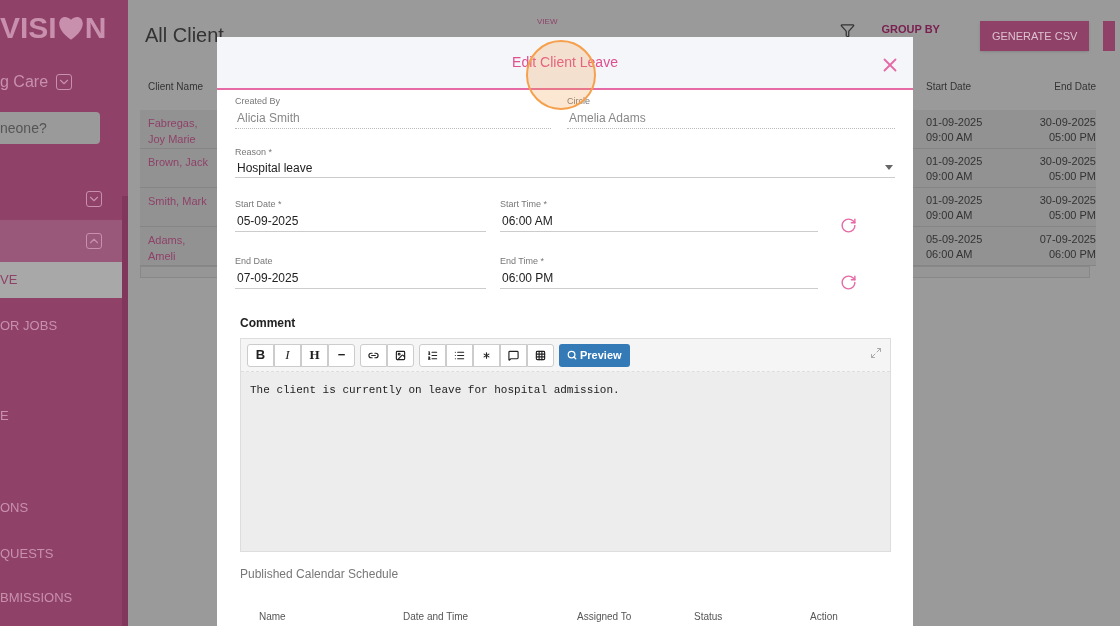  Describe the element at coordinates (176, 86) in the screenshot. I see `column-header: Client Name` at that location.